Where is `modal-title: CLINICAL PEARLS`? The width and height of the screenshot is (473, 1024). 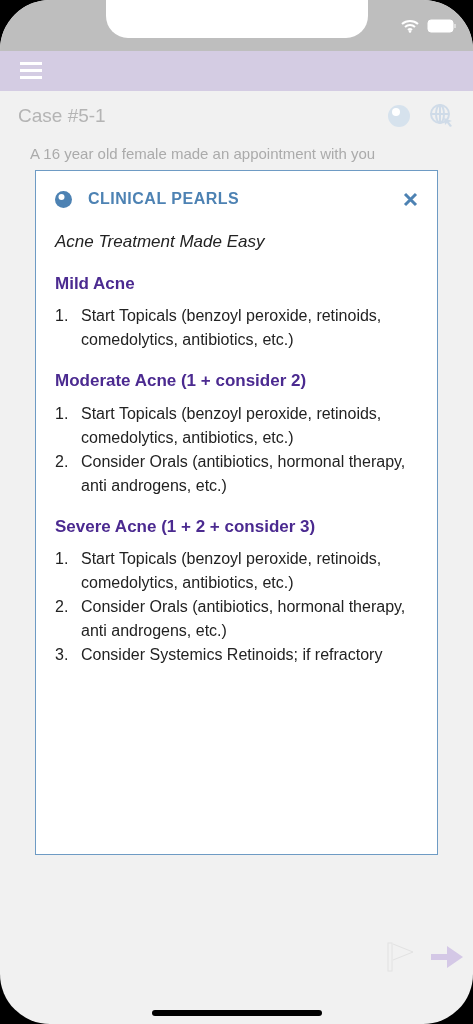
modal-title: CLINICAL PEARLS is located at coordinates (164, 199).